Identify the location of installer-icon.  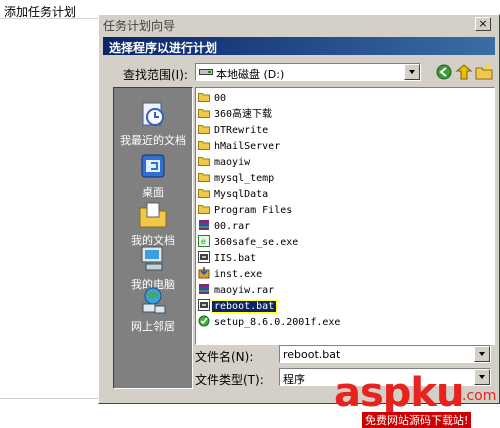
(204, 273).